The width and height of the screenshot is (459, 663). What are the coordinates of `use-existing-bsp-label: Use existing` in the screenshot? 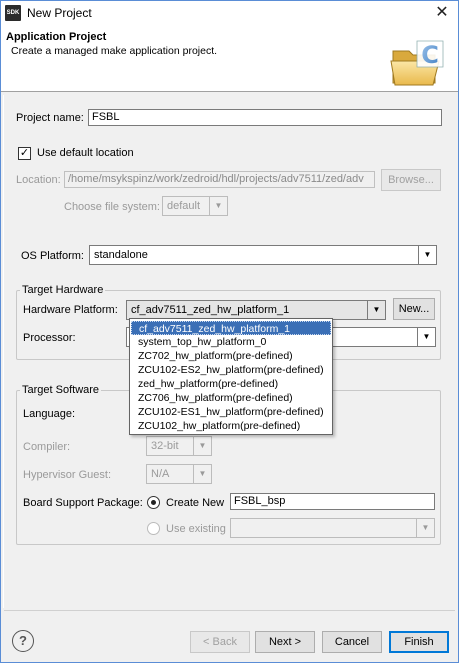 It's located at (196, 529).